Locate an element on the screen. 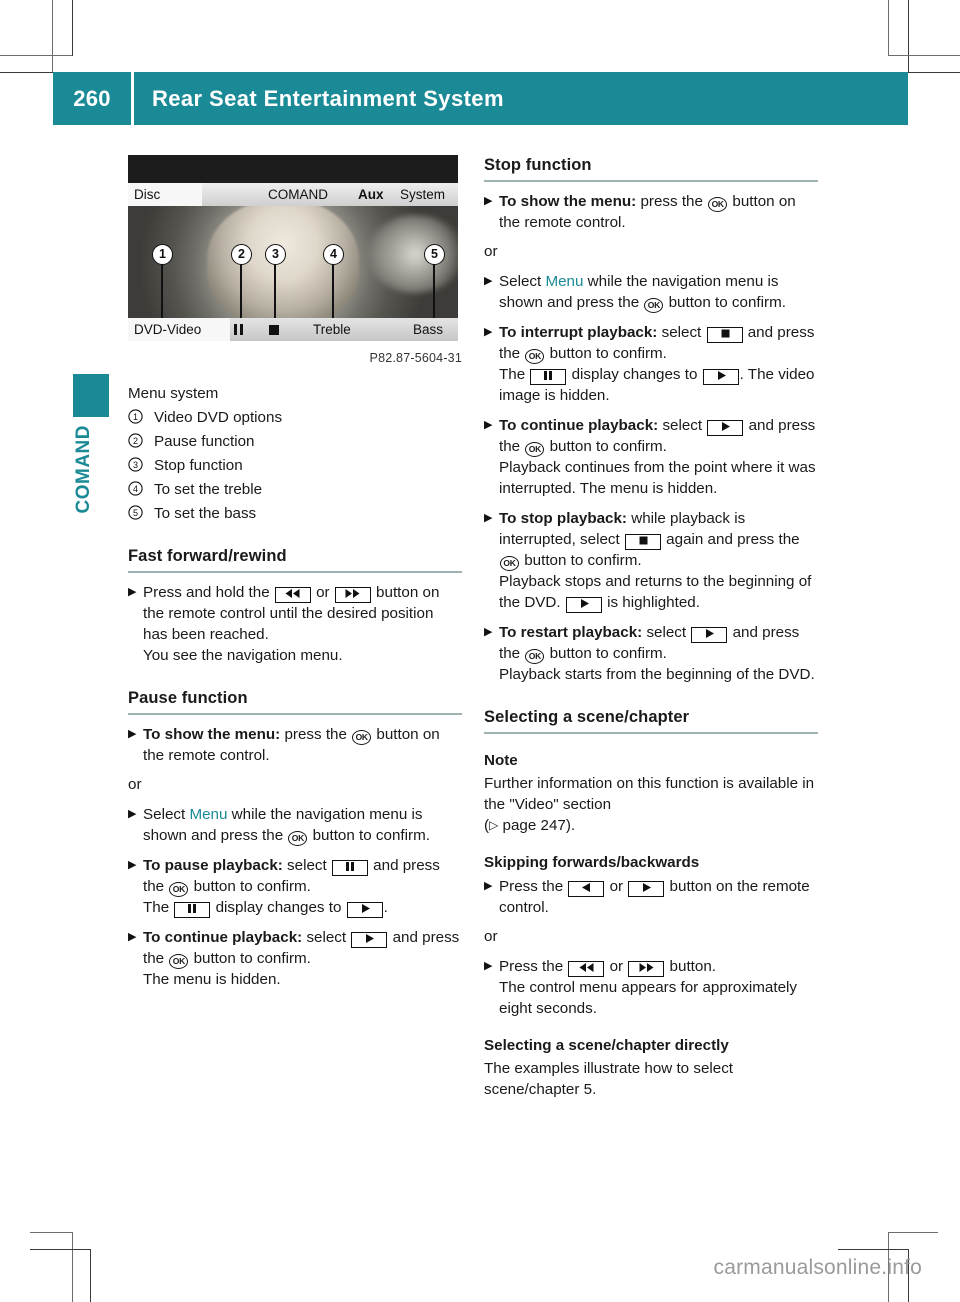 The height and width of the screenshot is (1302, 960). step-text: press the is located at coordinates (316, 734).